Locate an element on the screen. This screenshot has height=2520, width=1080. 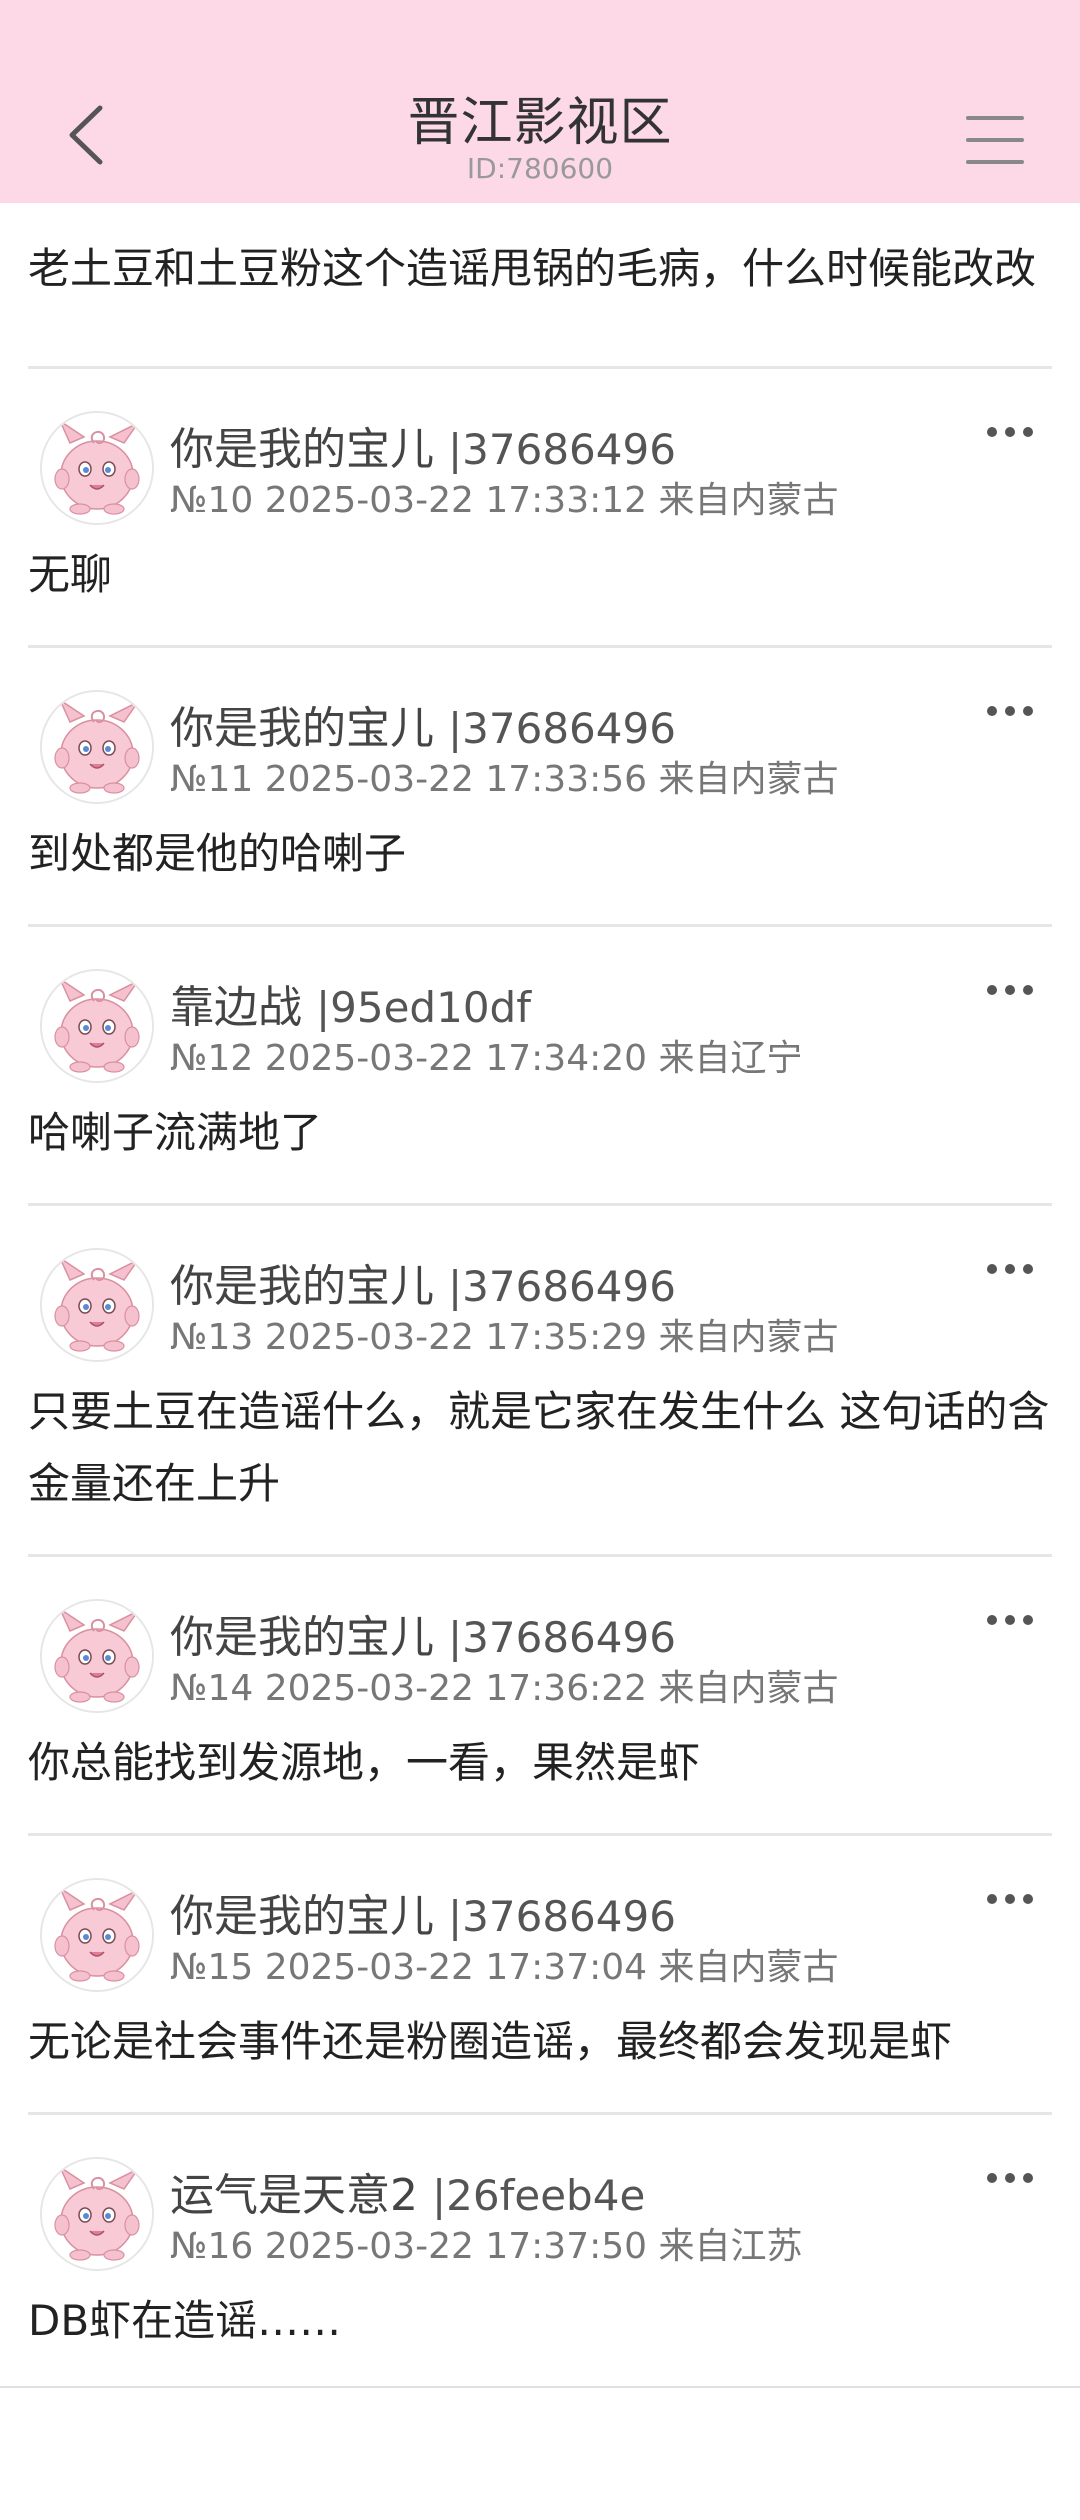
author-name: 靠边战 is located at coordinates (236, 1007).